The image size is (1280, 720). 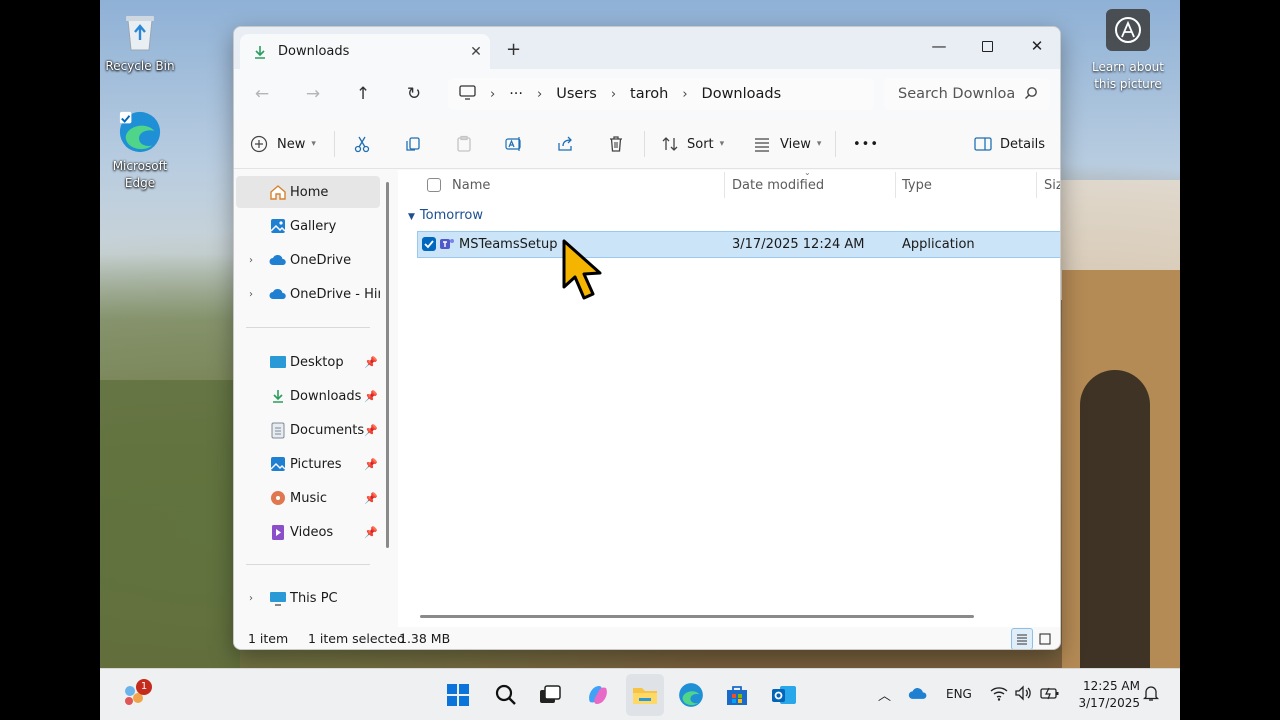 What do you see at coordinates (967, 94) in the screenshot?
I see `search-input: Search Downloa` at bounding box center [967, 94].